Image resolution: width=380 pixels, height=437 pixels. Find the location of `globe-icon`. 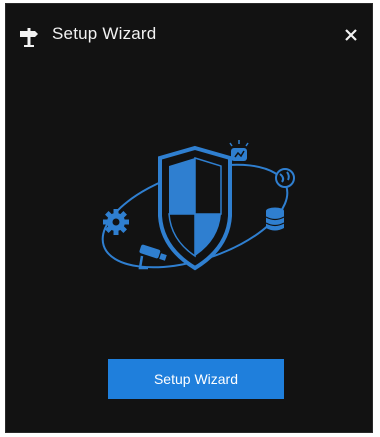

globe-icon is located at coordinates (285, 178).